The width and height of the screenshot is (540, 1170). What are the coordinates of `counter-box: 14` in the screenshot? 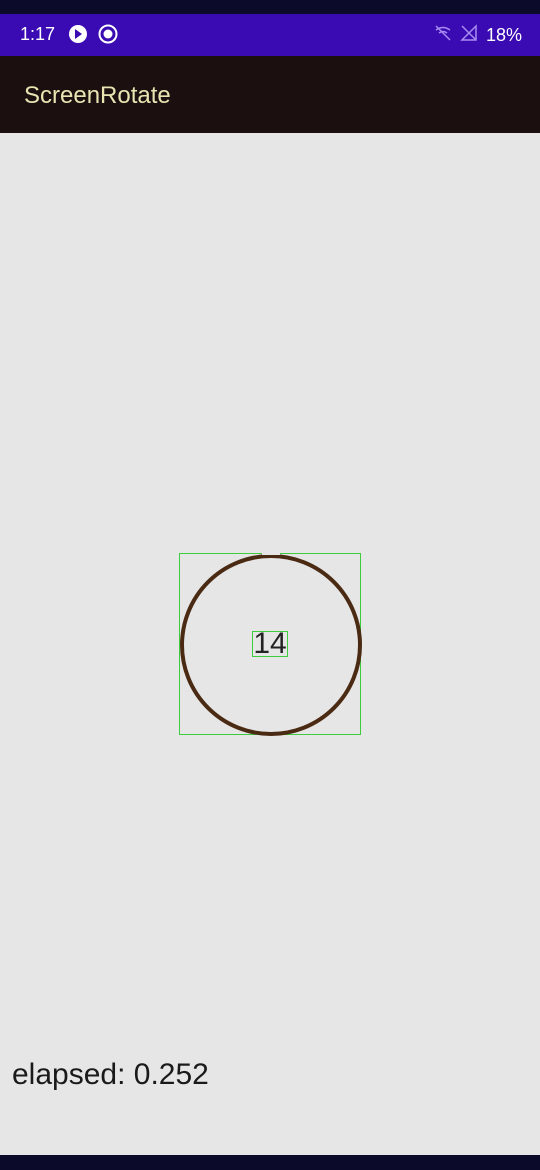 It's located at (270, 643).